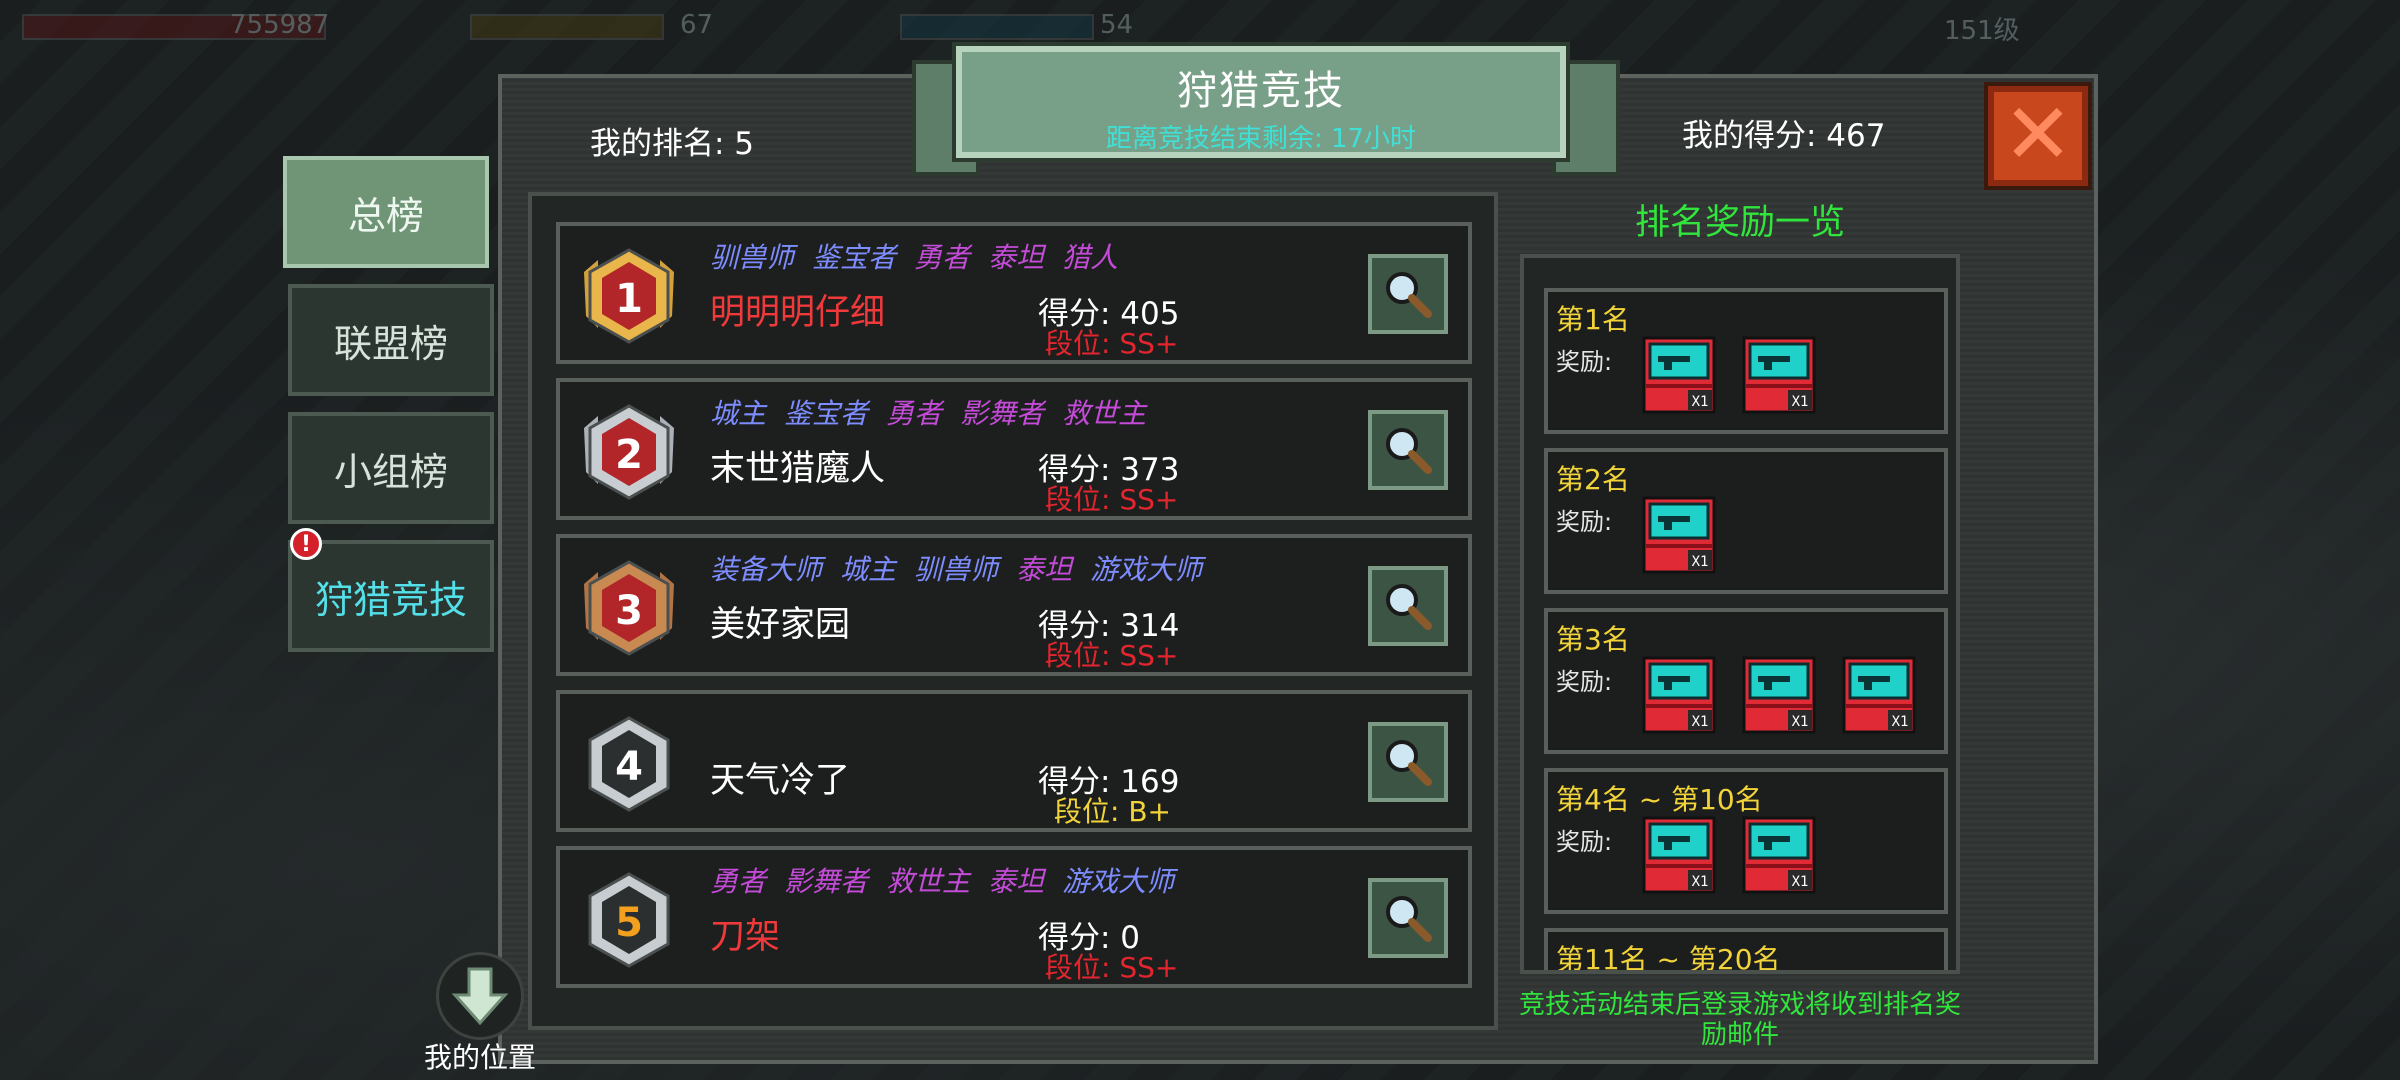  Describe the element at coordinates (798, 313) in the screenshot. I see `player-name: 明明明仔细` at that location.